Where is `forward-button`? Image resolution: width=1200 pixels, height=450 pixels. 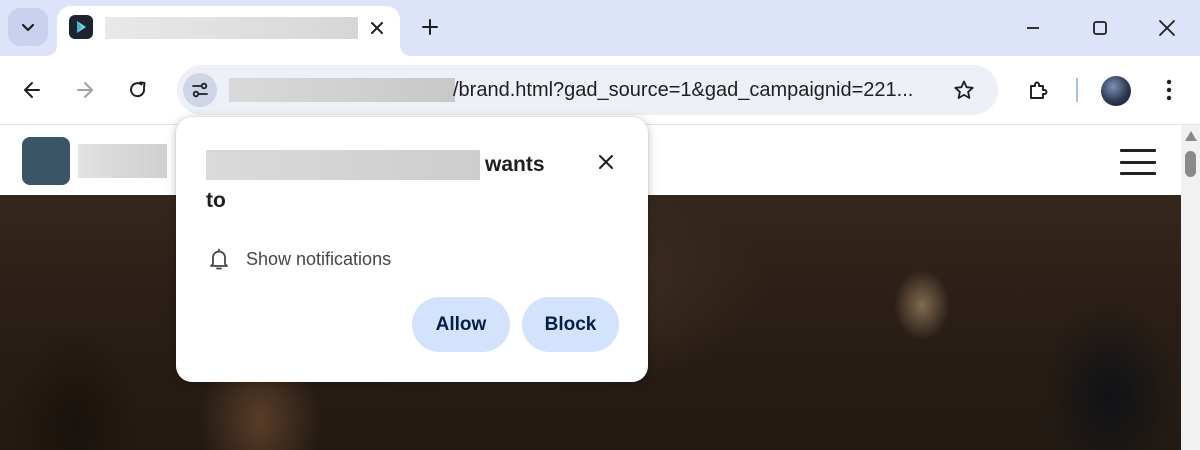
forward-button is located at coordinates (85, 90).